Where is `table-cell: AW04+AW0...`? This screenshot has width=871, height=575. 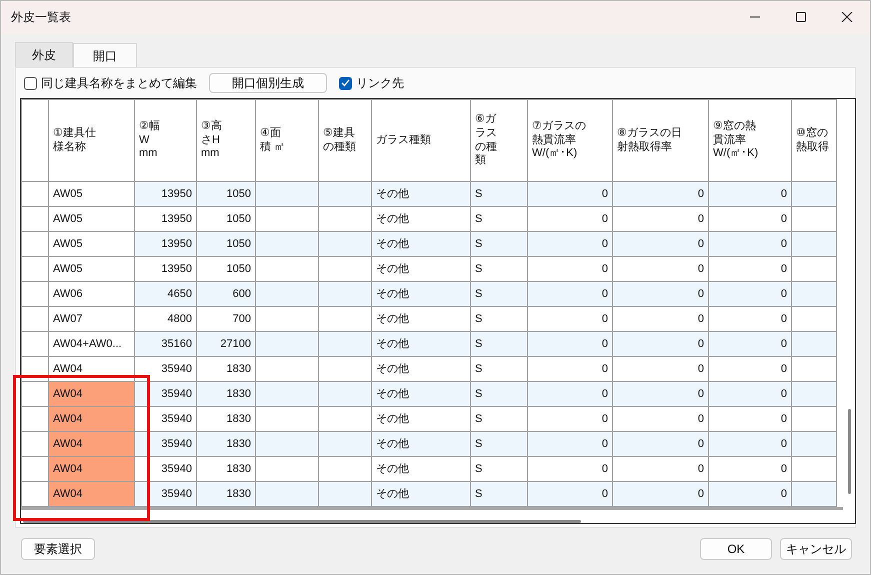 table-cell: AW04+AW0... is located at coordinates (91, 344).